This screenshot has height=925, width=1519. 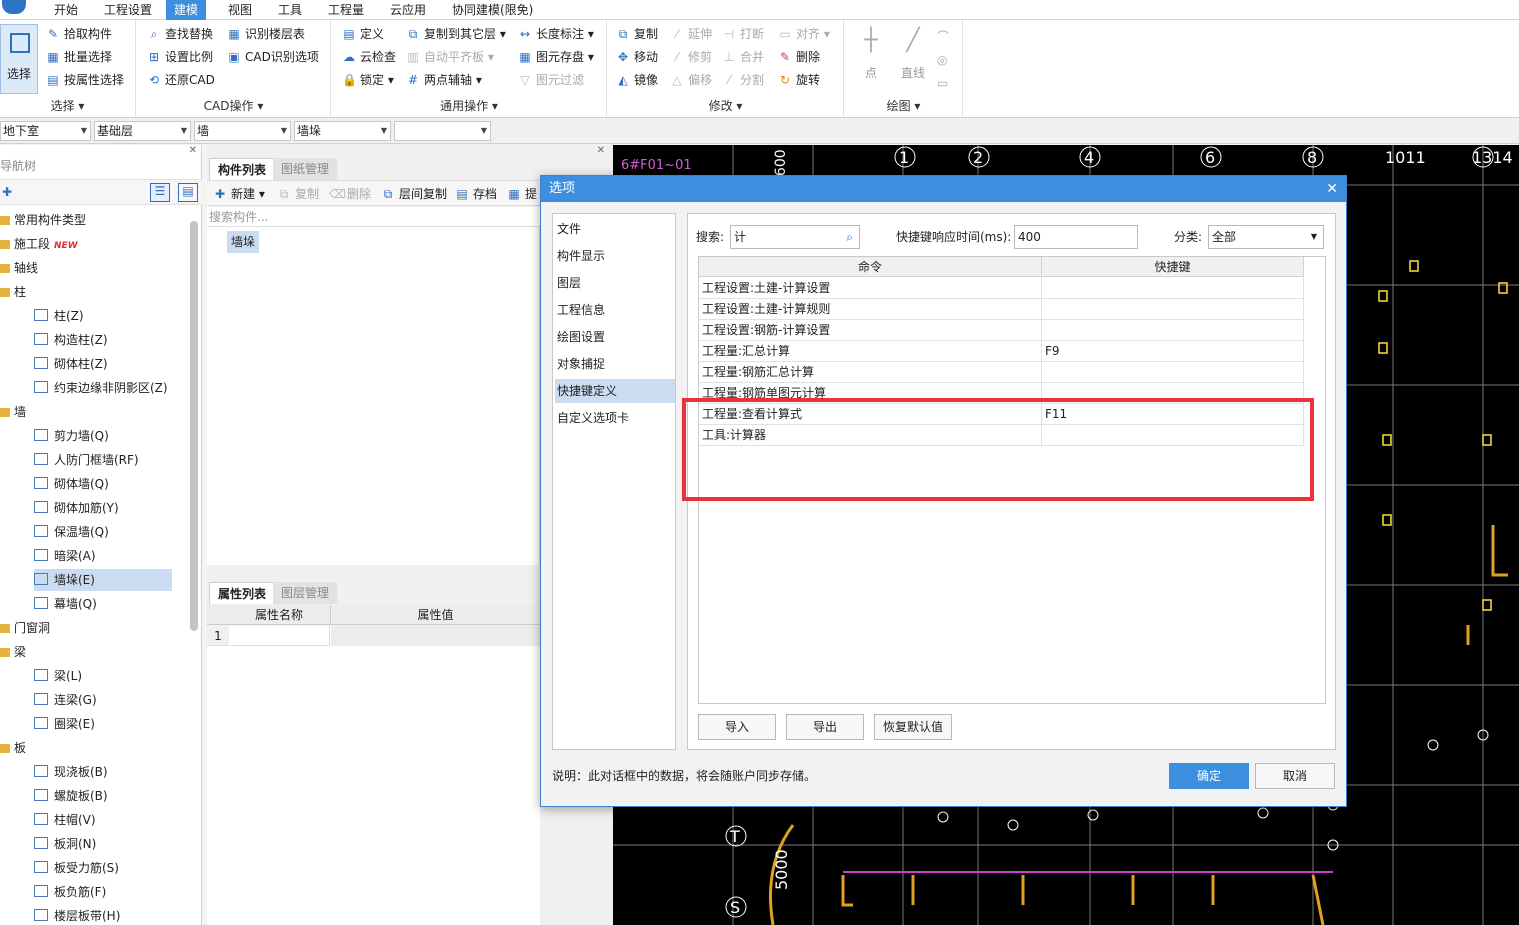 What do you see at coordinates (65, 844) in the screenshot?
I see `tree-item: 板洞(N)` at bounding box center [65, 844].